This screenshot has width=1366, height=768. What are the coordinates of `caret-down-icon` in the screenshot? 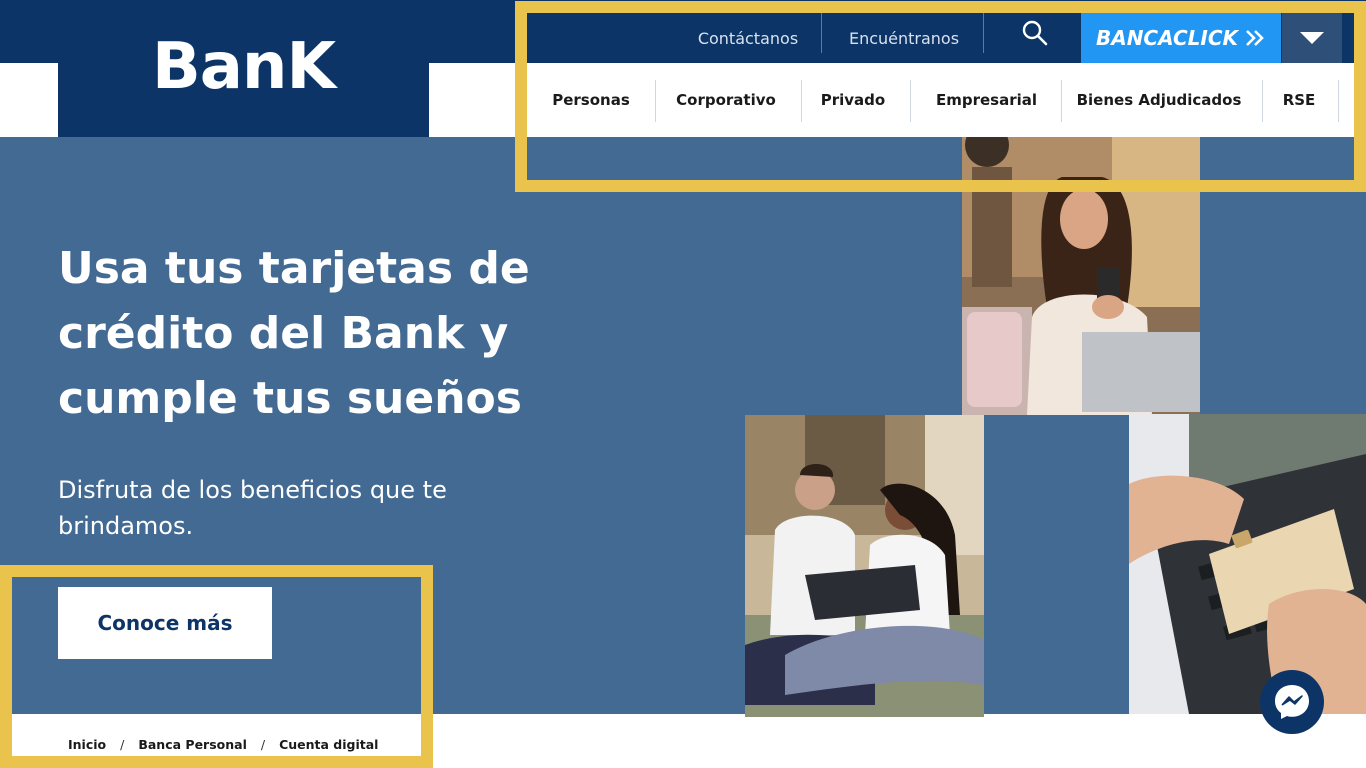 It's located at (1312, 38).